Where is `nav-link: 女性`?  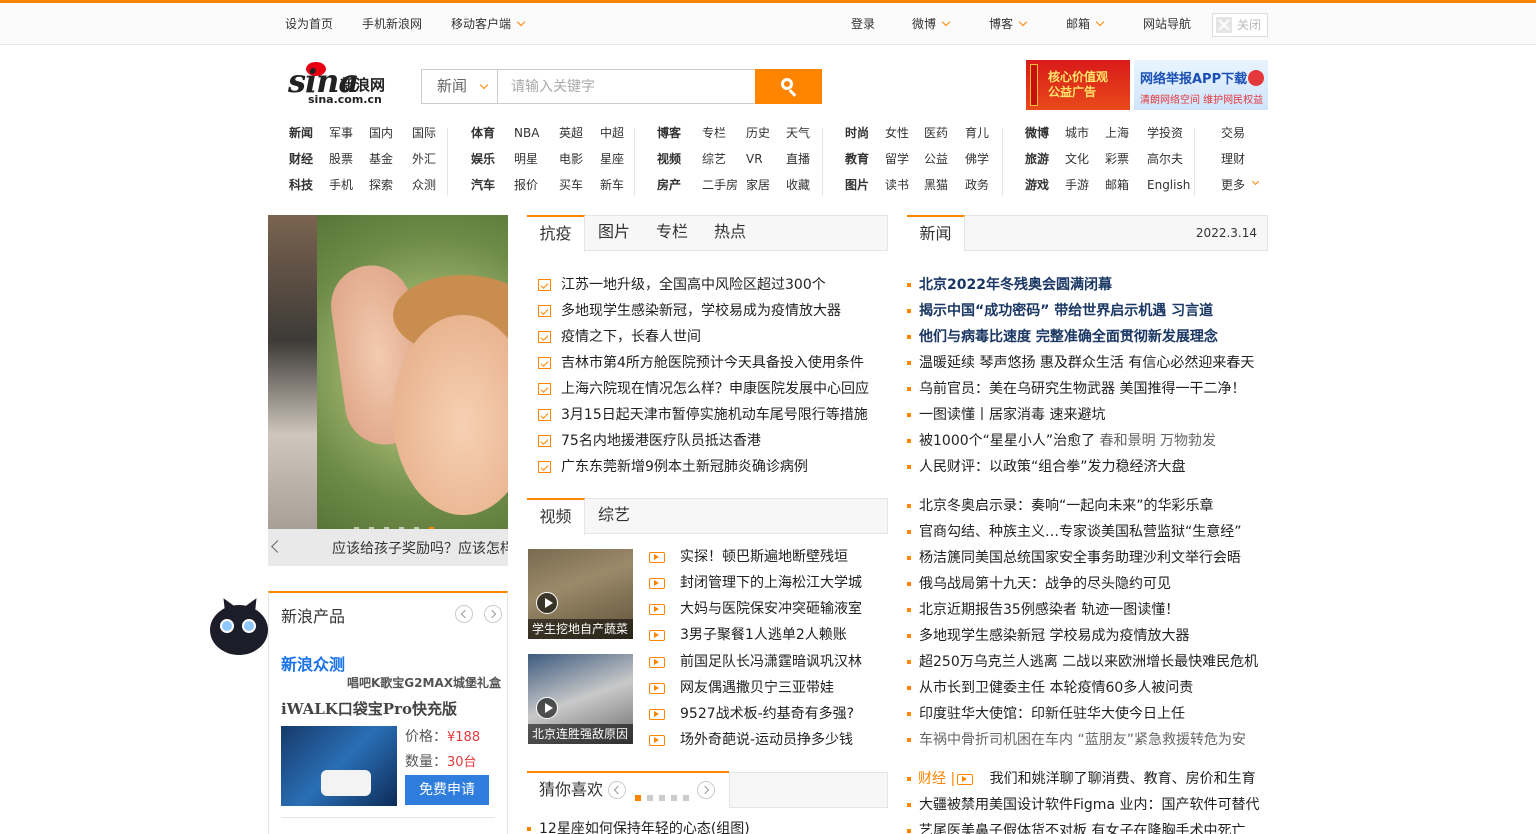 nav-link: 女性 is located at coordinates (897, 133).